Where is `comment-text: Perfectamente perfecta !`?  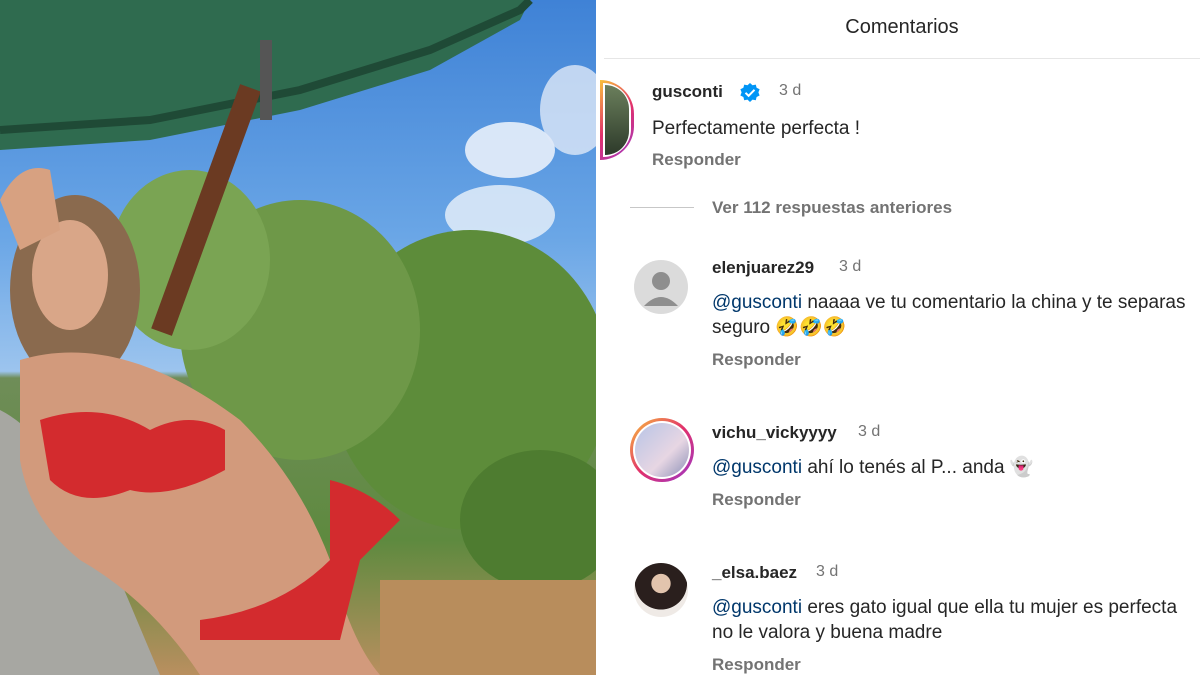
comment-text: Perfectamente perfecta ! is located at coordinates (756, 128).